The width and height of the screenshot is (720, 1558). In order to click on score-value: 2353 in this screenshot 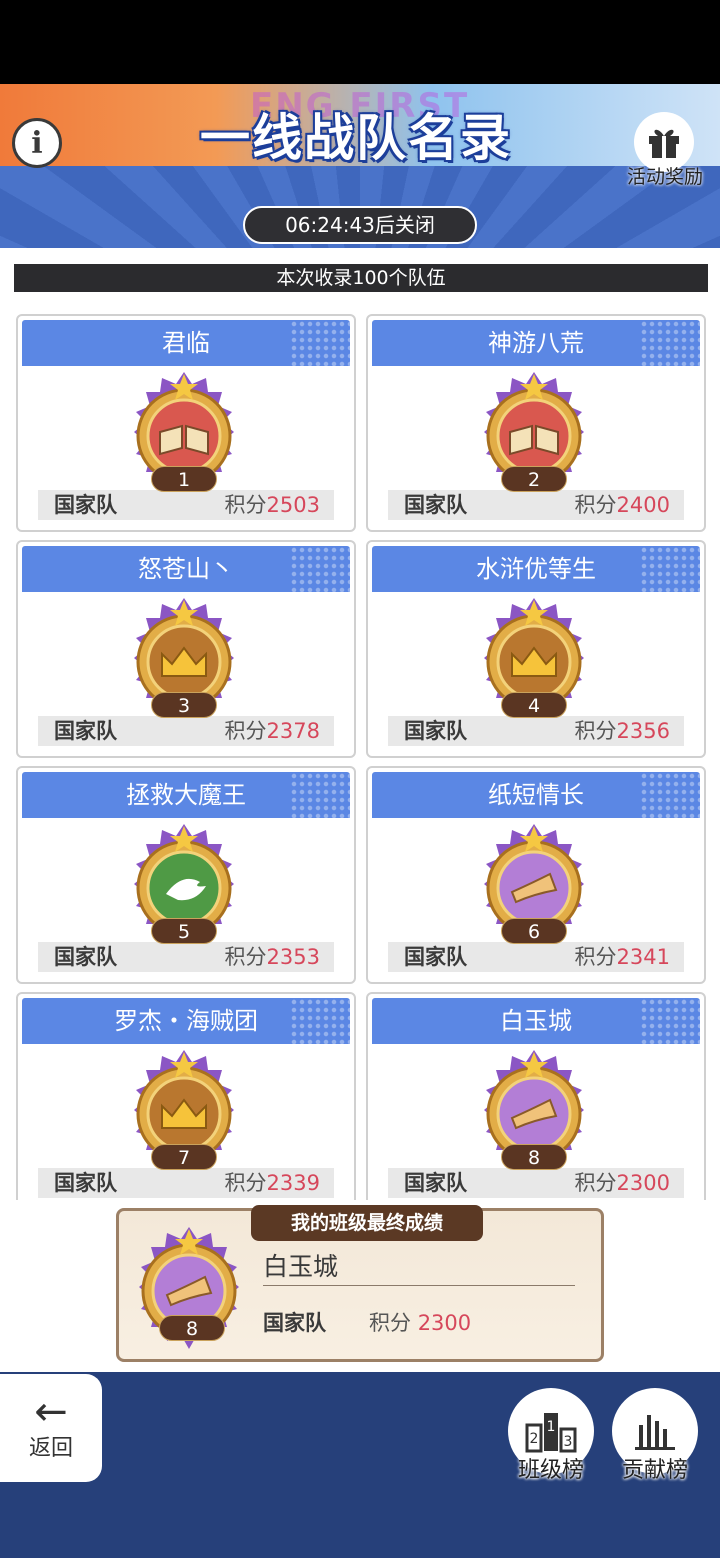, I will do `click(293, 957)`.